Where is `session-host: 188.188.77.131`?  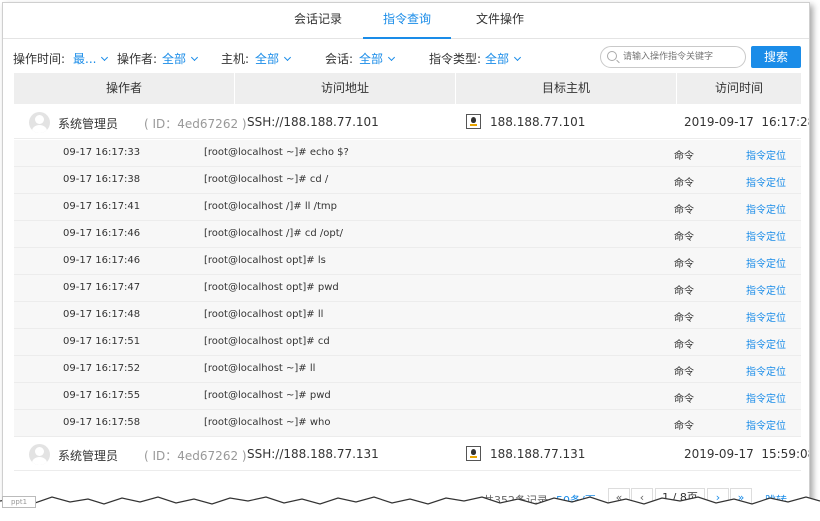 session-host: 188.188.77.131 is located at coordinates (538, 454).